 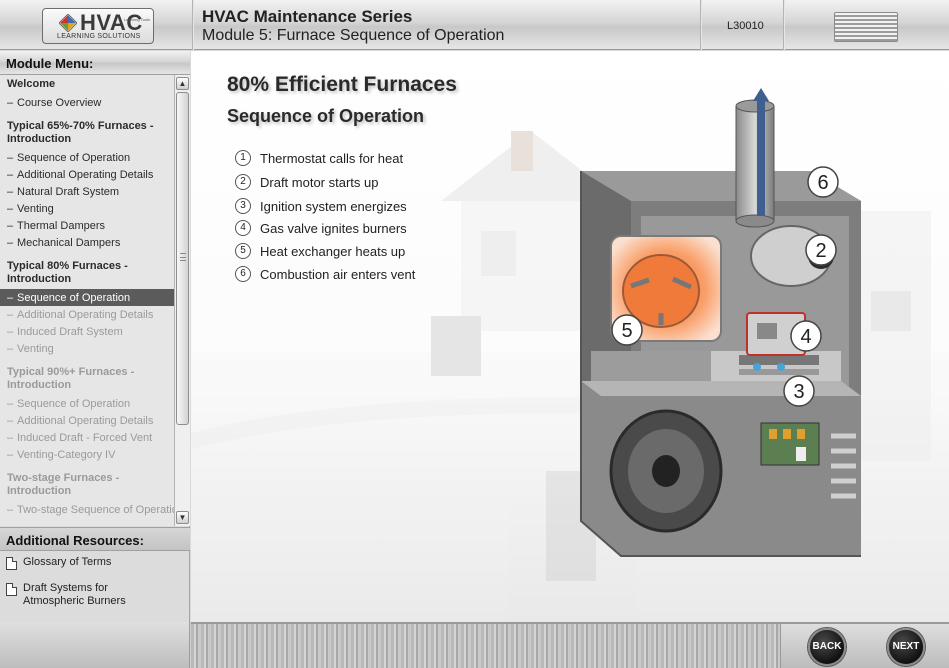 I want to click on scroll-up-button: ▲, so click(x=182, y=83).